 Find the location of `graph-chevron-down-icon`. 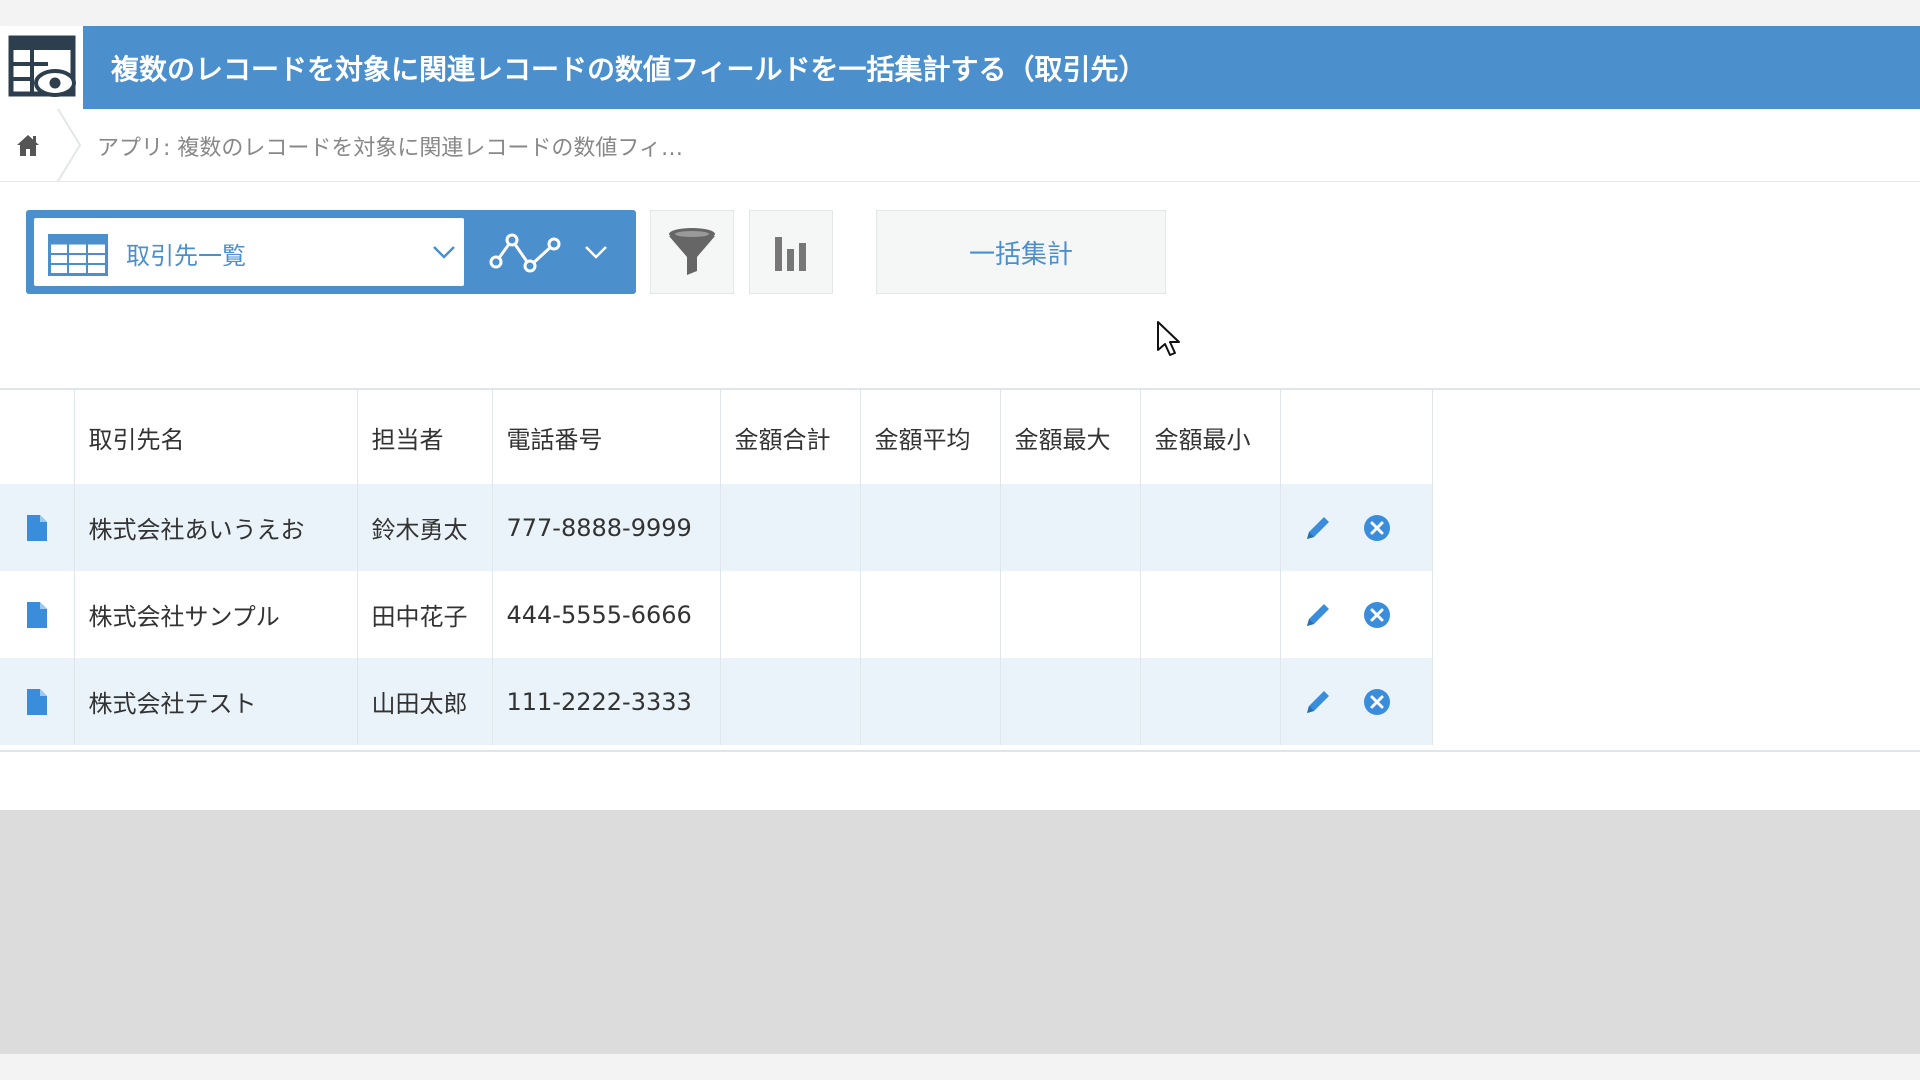

graph-chevron-down-icon is located at coordinates (596, 252).